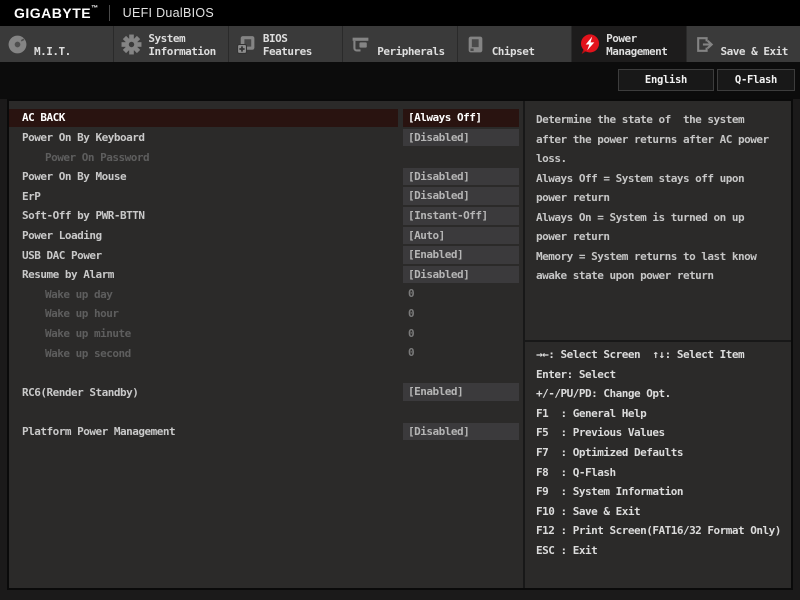 This screenshot has height=600, width=800. I want to click on sub-bar: English Q-Flash, so click(400, 80).